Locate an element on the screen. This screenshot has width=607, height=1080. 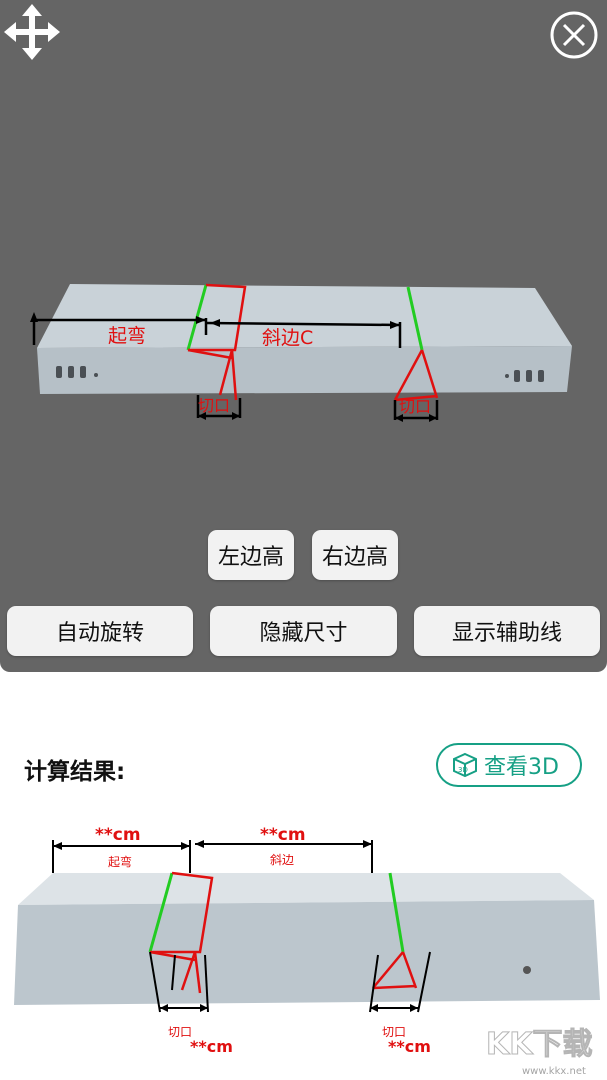
cut-left-label: 切口 is located at coordinates (214, 405).